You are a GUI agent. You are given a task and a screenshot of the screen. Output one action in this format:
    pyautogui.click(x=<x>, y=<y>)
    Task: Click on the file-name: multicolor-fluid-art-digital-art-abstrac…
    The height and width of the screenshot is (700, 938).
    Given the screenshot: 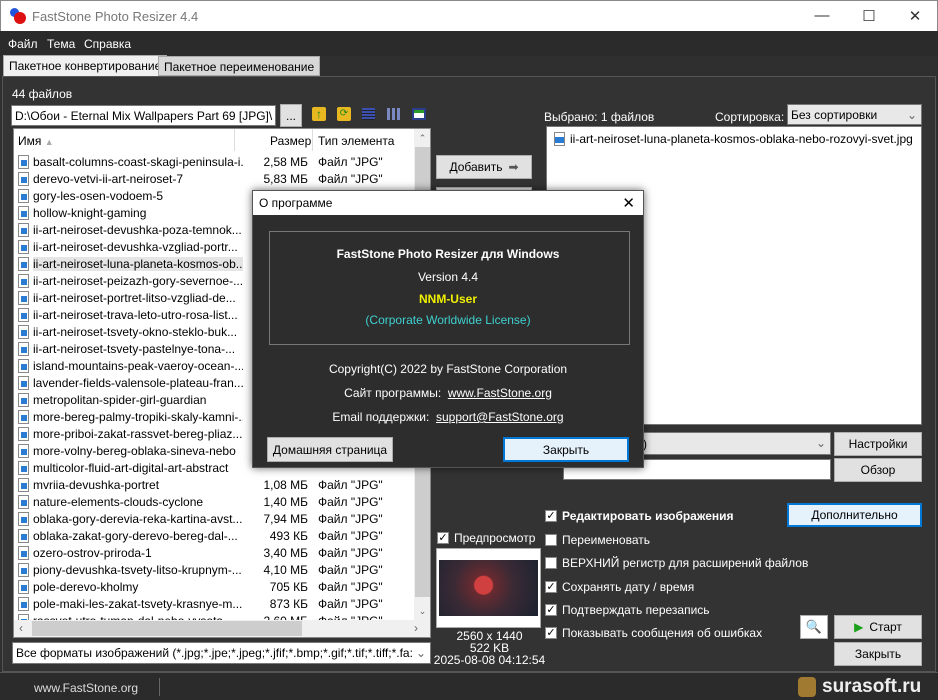 What is the action you would take?
    pyautogui.click(x=131, y=467)
    